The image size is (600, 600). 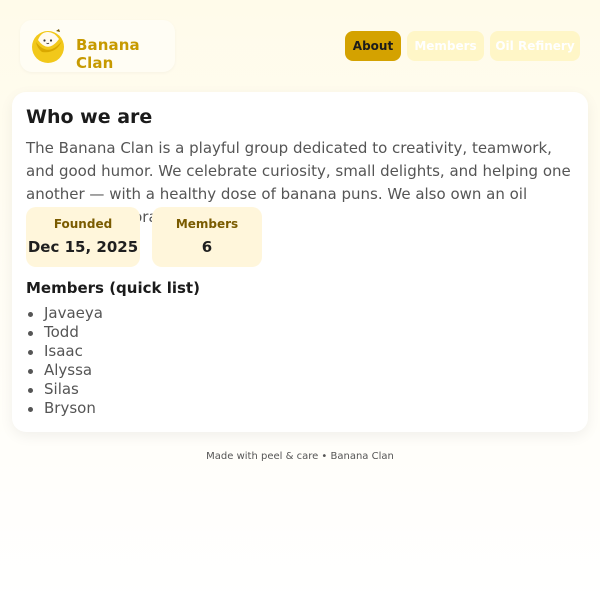 What do you see at coordinates (64, 313) in the screenshot?
I see `list-item: Javaeya` at bounding box center [64, 313].